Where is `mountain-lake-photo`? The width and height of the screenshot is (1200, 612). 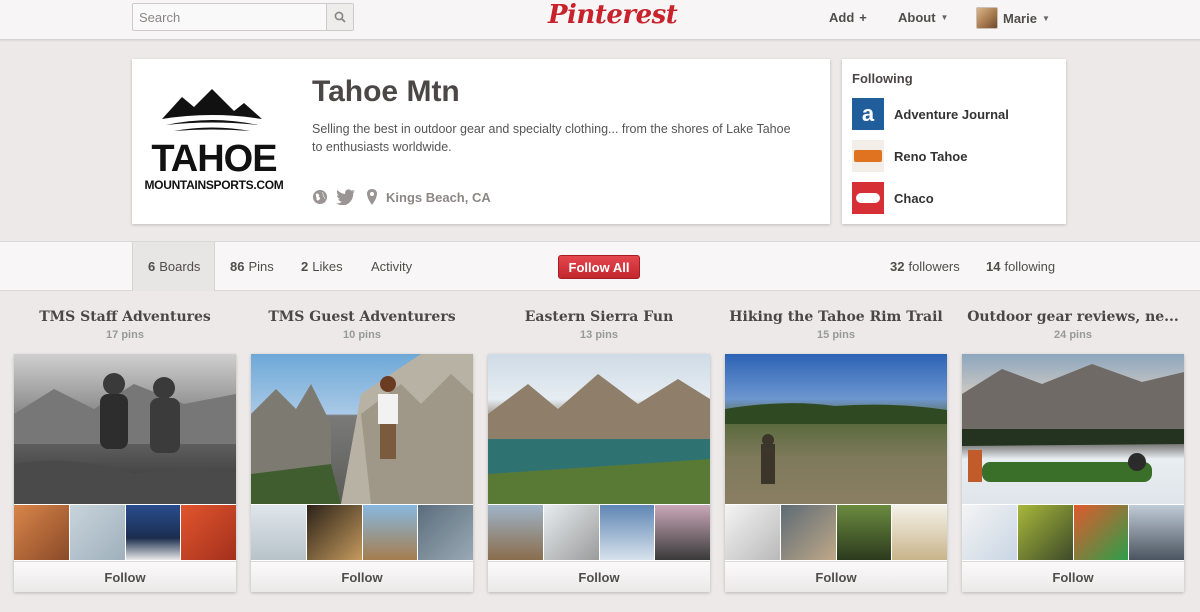 mountain-lake-photo is located at coordinates (599, 439).